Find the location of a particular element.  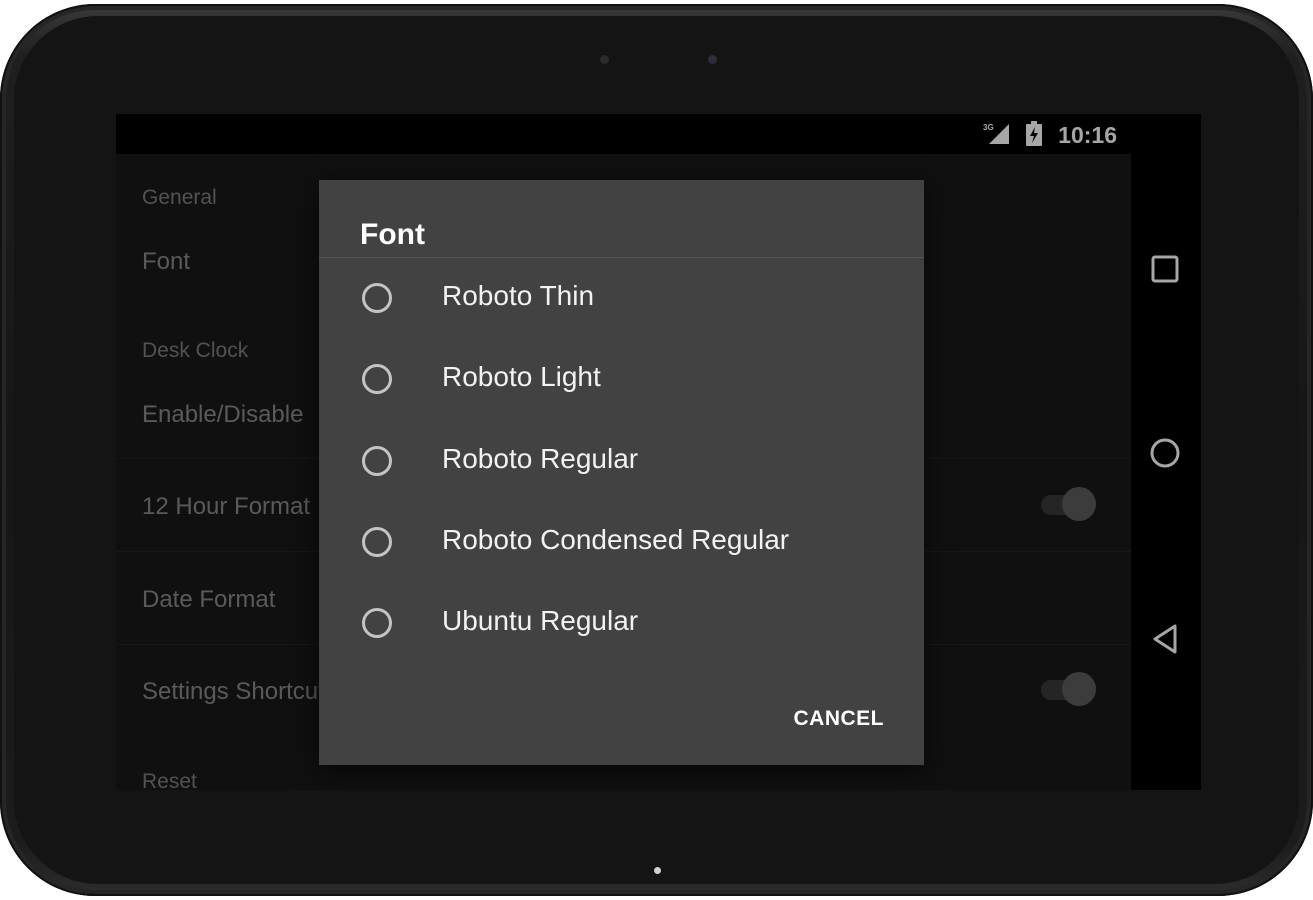

font-option: Roboto Condensed Regular is located at coordinates (621, 569).